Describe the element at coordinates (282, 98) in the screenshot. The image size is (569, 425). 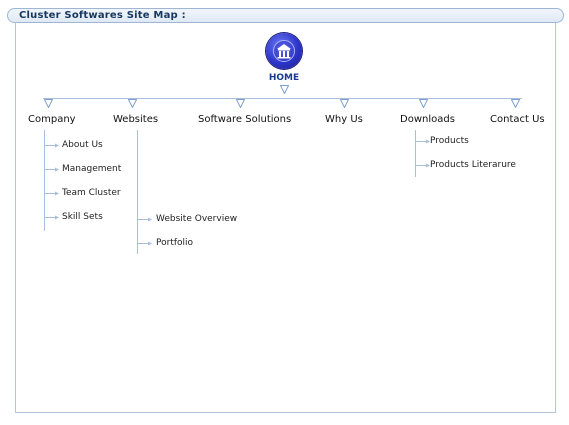
I see `main-connector-line` at that location.